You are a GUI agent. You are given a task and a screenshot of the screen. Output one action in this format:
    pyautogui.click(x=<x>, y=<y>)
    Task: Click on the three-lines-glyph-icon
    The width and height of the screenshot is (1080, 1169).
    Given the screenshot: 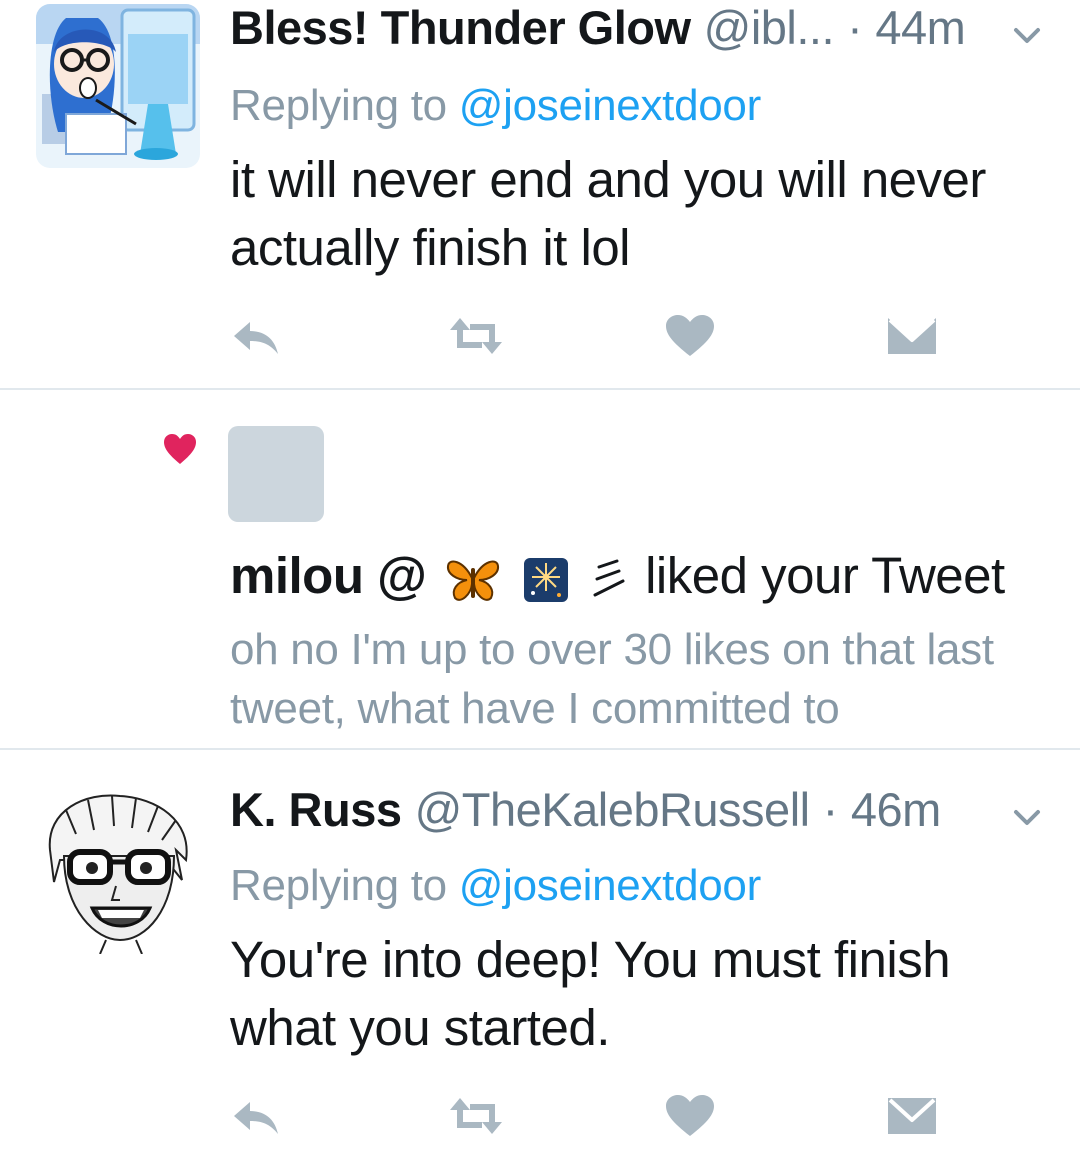 What is the action you would take?
    pyautogui.click(x=609, y=578)
    